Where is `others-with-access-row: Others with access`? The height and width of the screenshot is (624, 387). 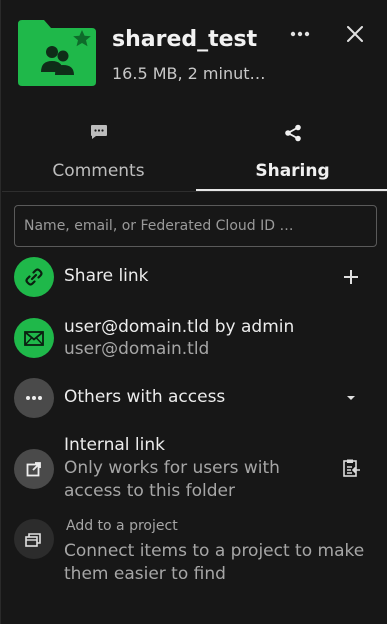
others-with-access-row: Others with access is located at coordinates (195, 398).